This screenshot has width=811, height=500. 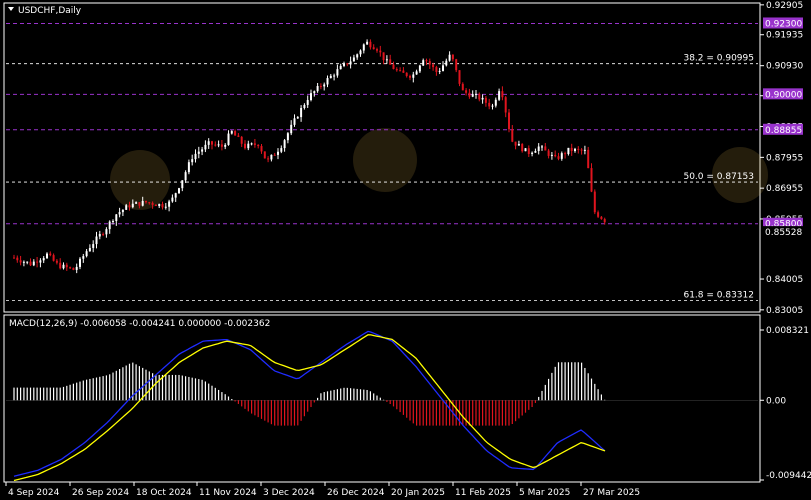 What do you see at coordinates (784, 158) in the screenshot?
I see `price-tick-label: 0.87955` at bounding box center [784, 158].